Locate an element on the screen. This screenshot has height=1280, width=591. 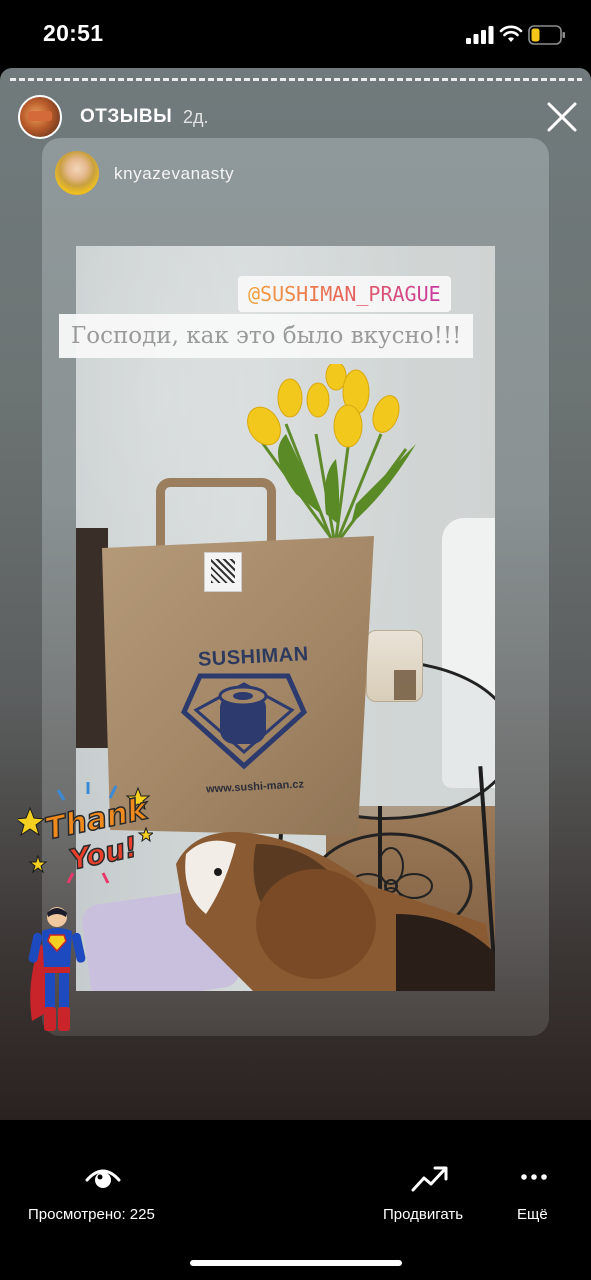
thank-you-sticker: Thank You! is located at coordinates (85, 833).